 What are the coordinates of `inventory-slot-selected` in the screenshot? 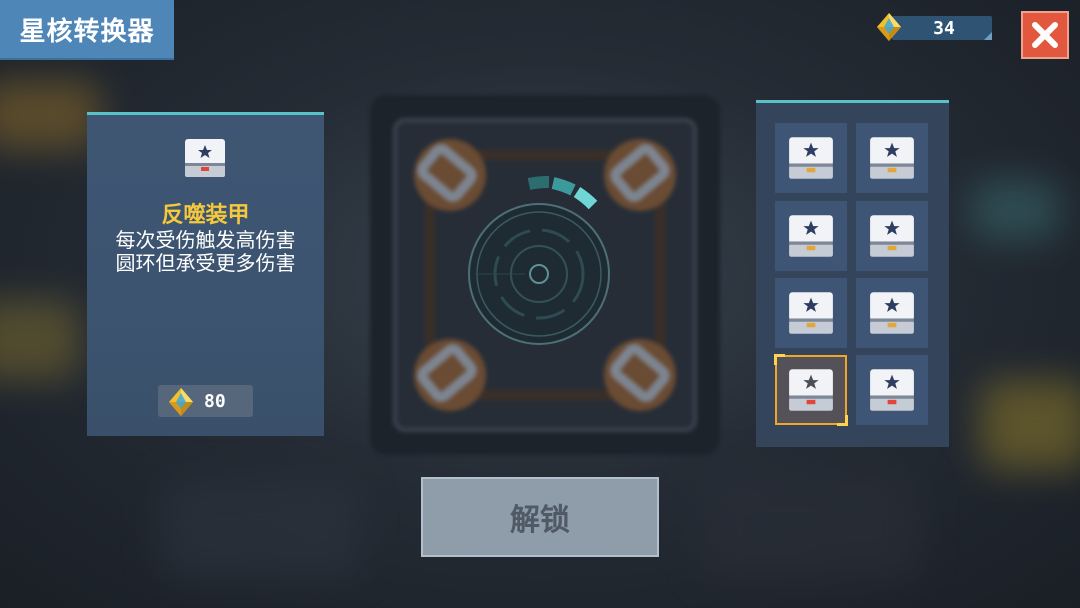 It's located at (811, 390).